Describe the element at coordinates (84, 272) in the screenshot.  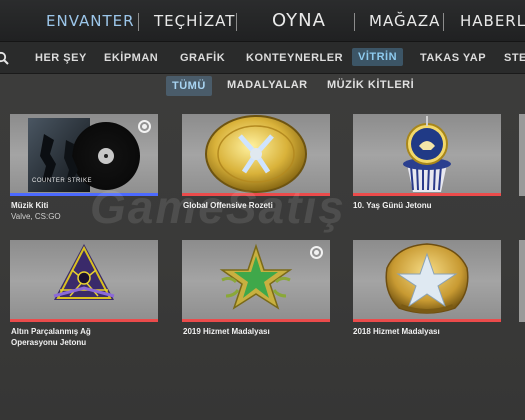
I see `shattered-web-coin-icon` at that location.